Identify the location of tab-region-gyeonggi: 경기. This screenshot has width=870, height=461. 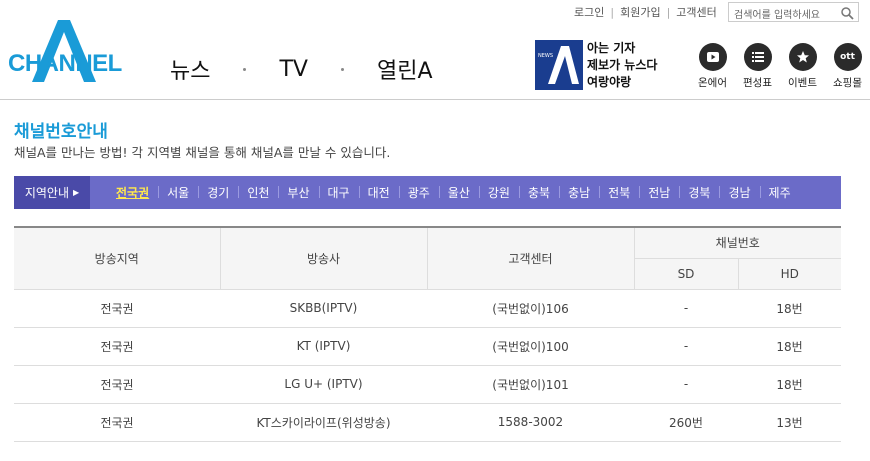
(218, 192).